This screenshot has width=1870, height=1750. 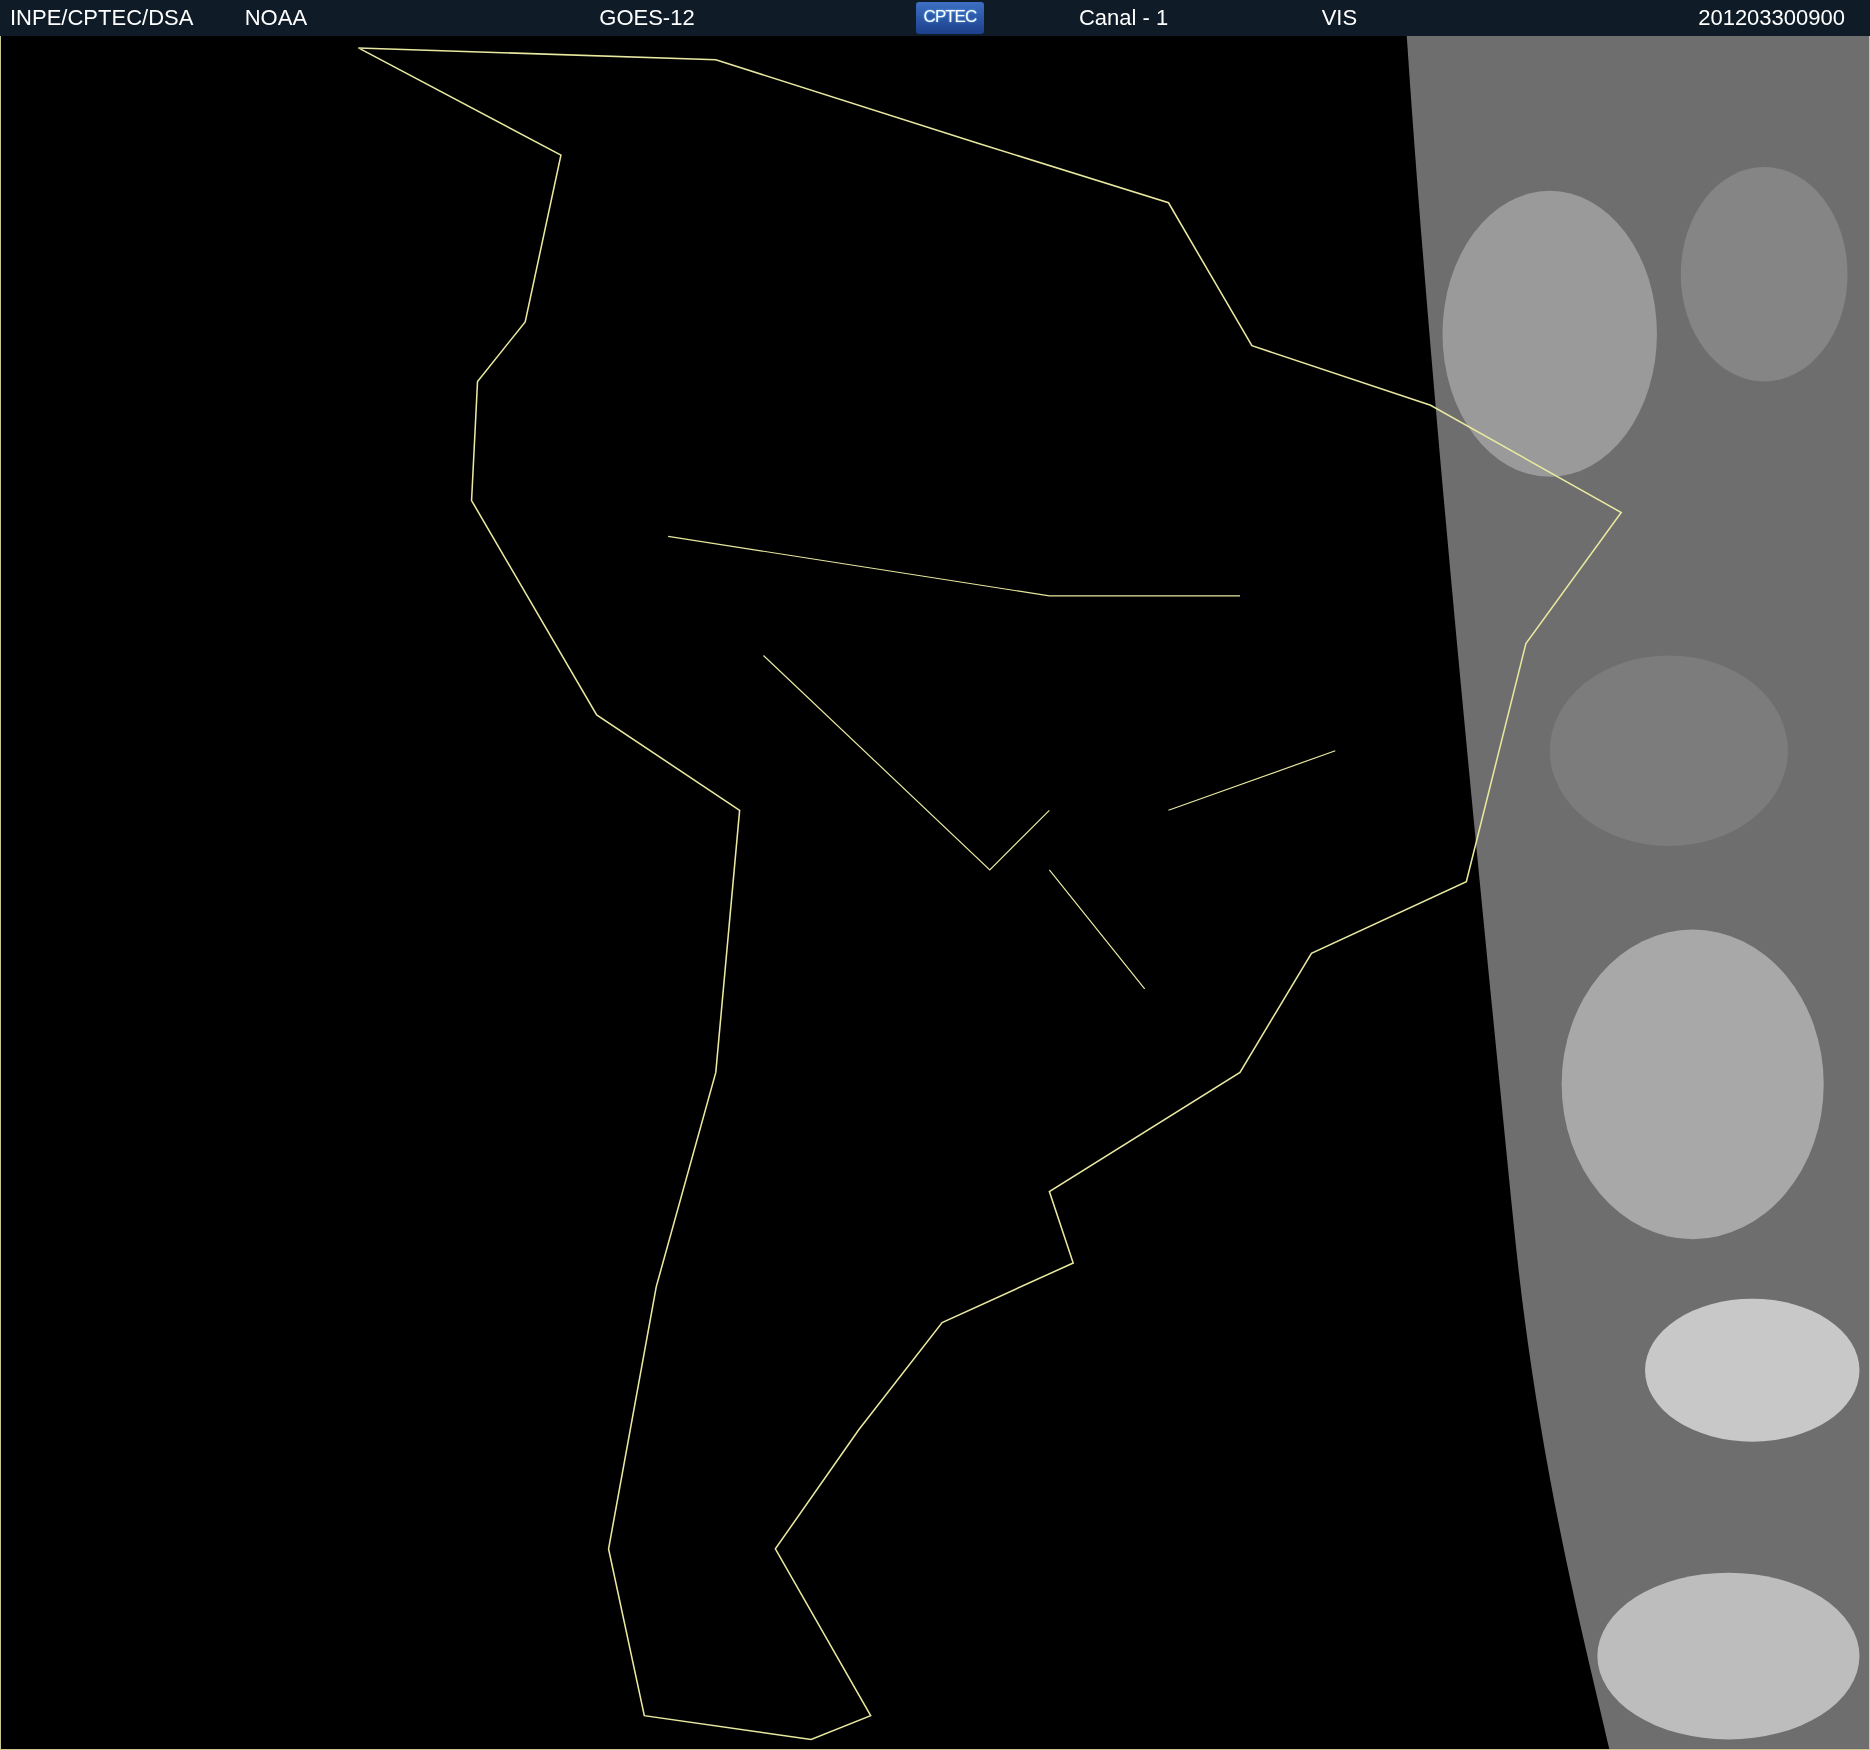 I want to click on logo: CPTEC, so click(x=949, y=18).